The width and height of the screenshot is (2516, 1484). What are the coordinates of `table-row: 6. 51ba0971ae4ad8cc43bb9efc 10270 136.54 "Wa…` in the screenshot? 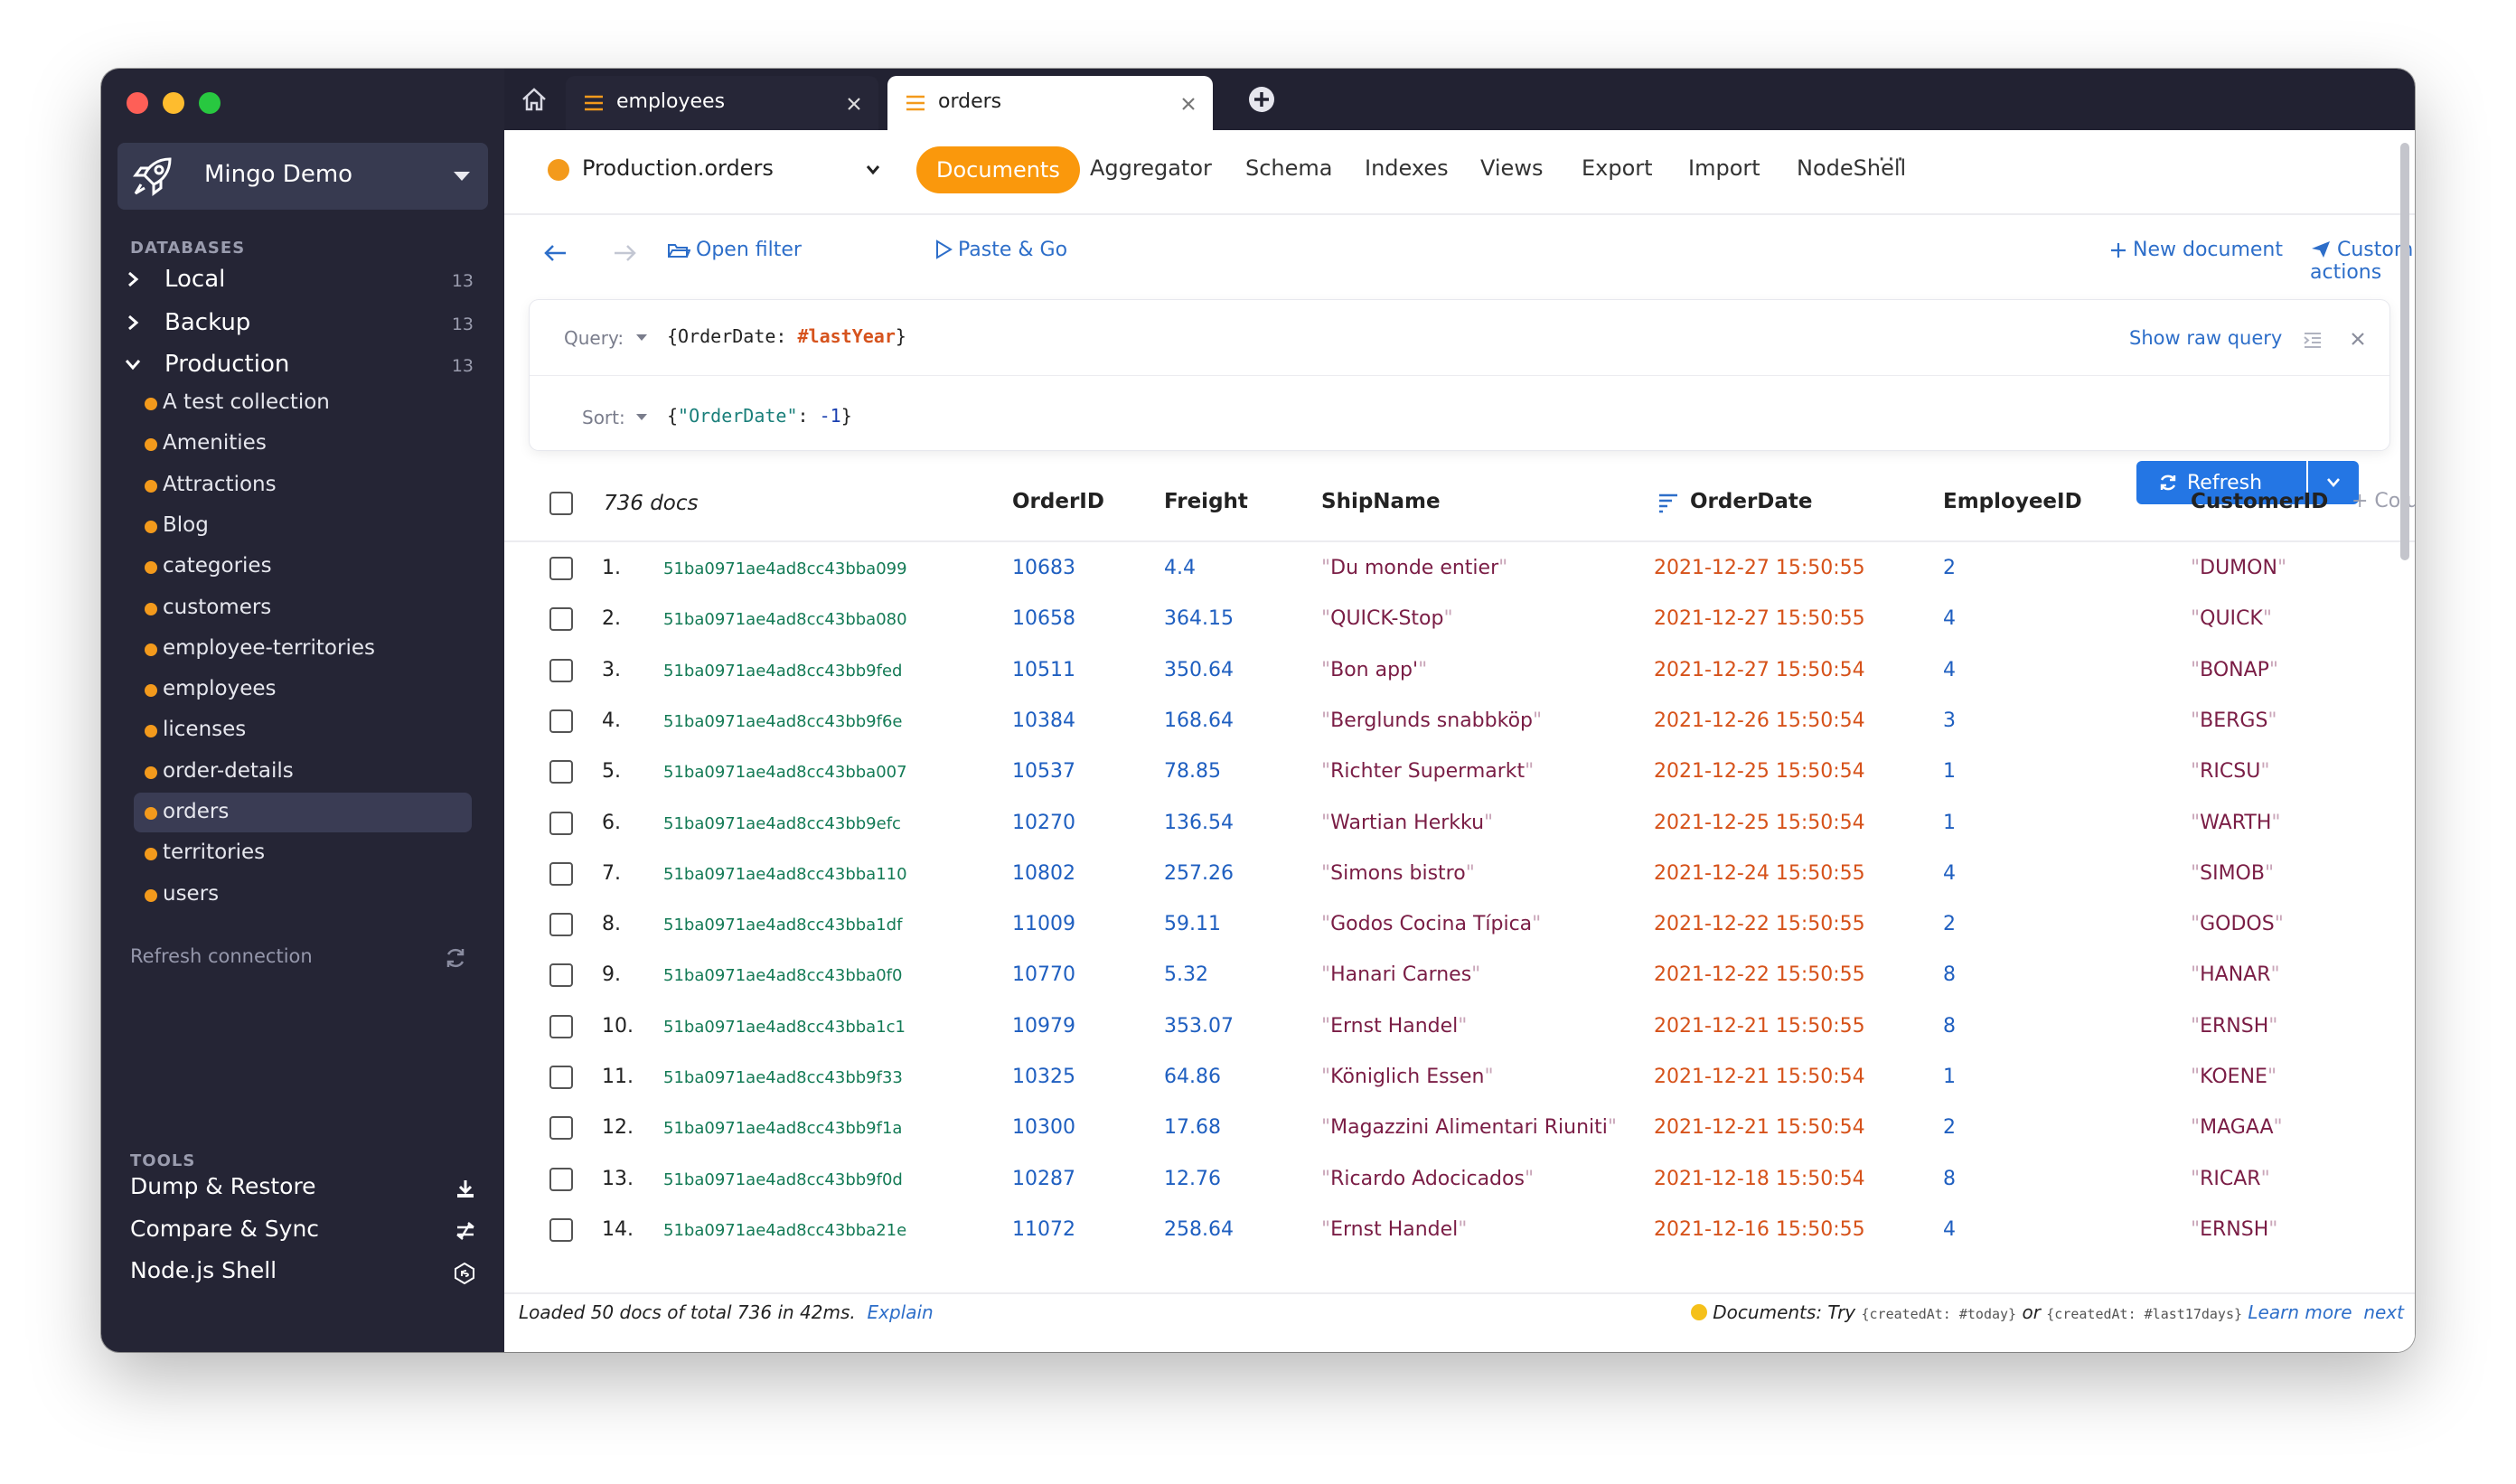 It's located at (1459, 822).